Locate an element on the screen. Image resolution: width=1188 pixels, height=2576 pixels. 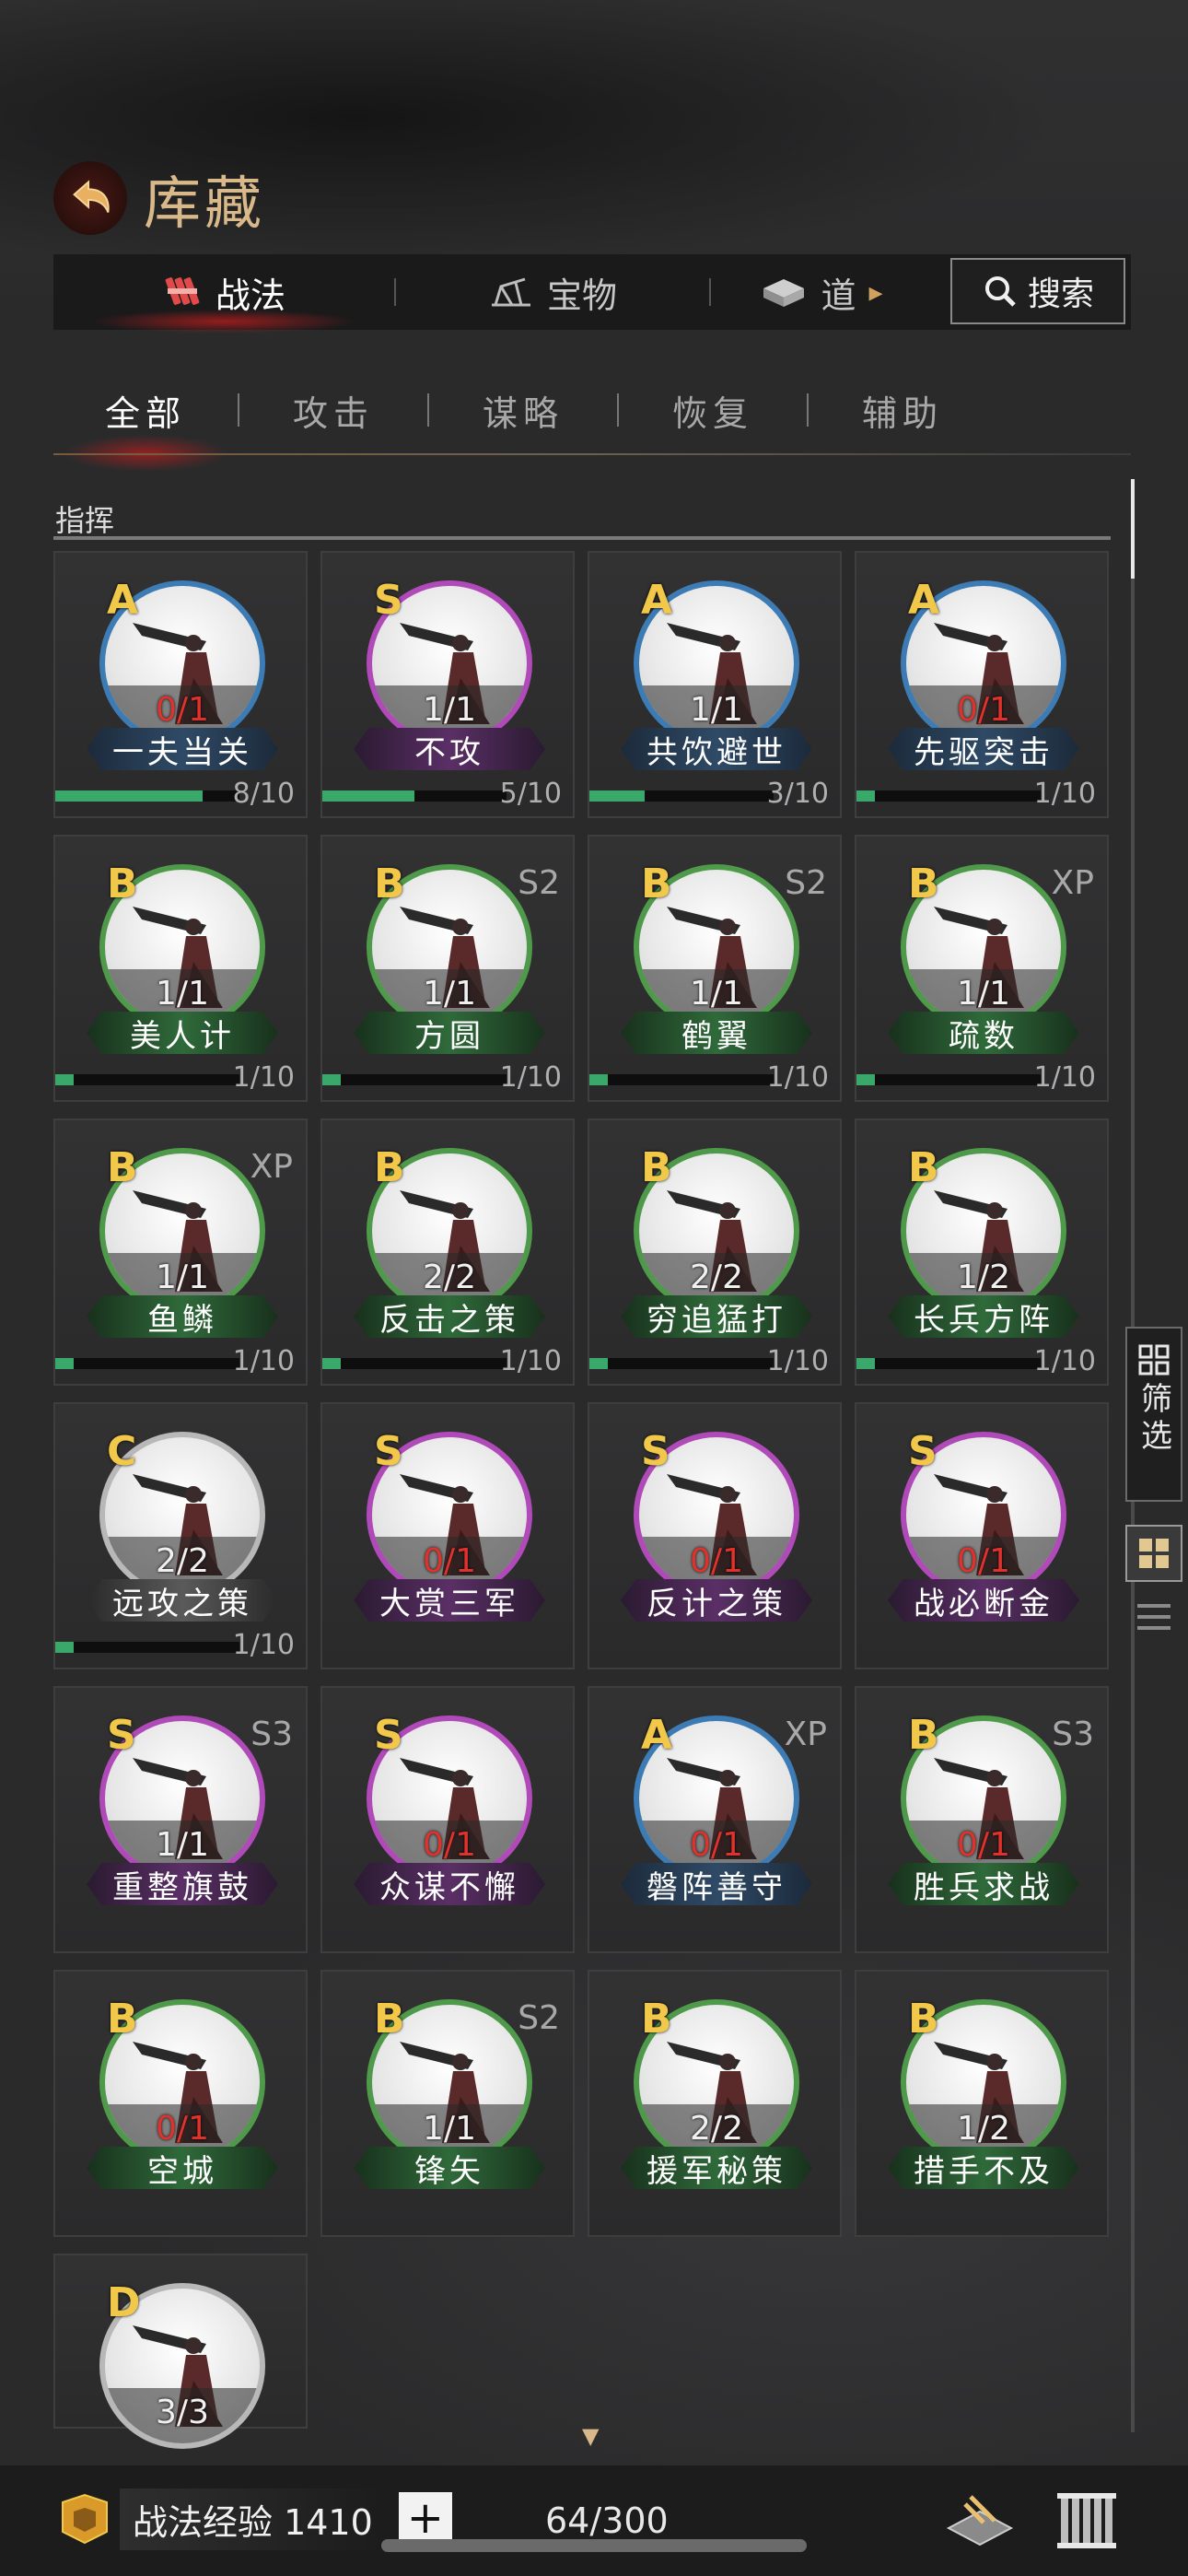
tactic-card: B 1/2 长兵方阵 1/10 is located at coordinates (982, 1252).